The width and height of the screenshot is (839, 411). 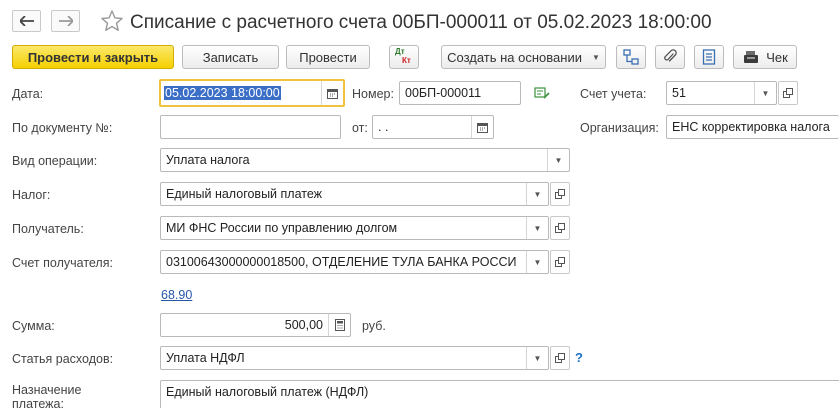 What do you see at coordinates (579, 357) in the screenshot?
I see `help-icon: ?` at bounding box center [579, 357].